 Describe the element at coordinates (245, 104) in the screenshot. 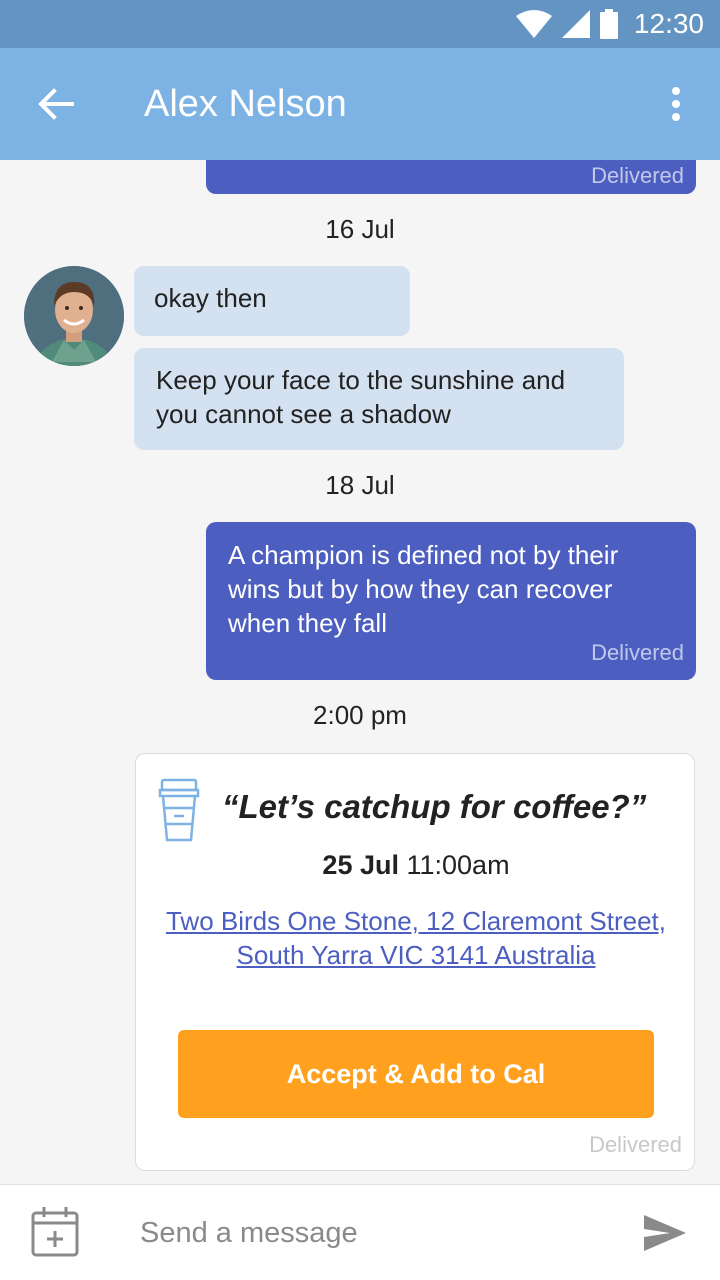

I see `contact-name: Alex Nelson` at that location.